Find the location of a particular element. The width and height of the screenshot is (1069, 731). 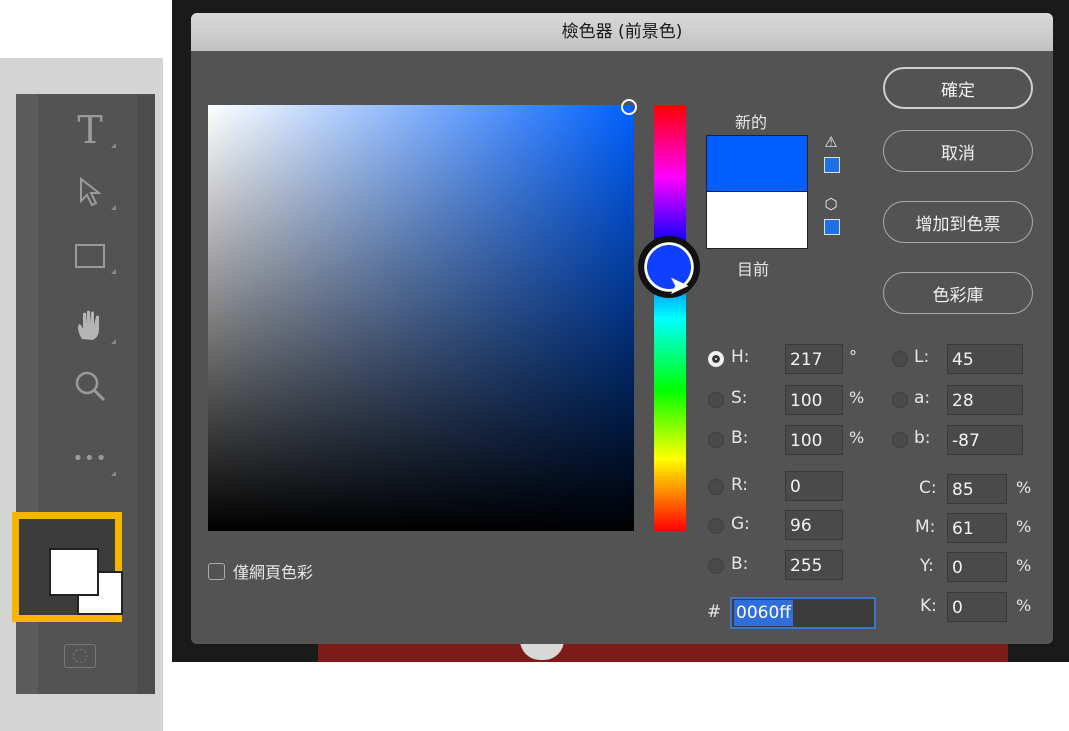

b-lab-field: -87 is located at coordinates (985, 440).